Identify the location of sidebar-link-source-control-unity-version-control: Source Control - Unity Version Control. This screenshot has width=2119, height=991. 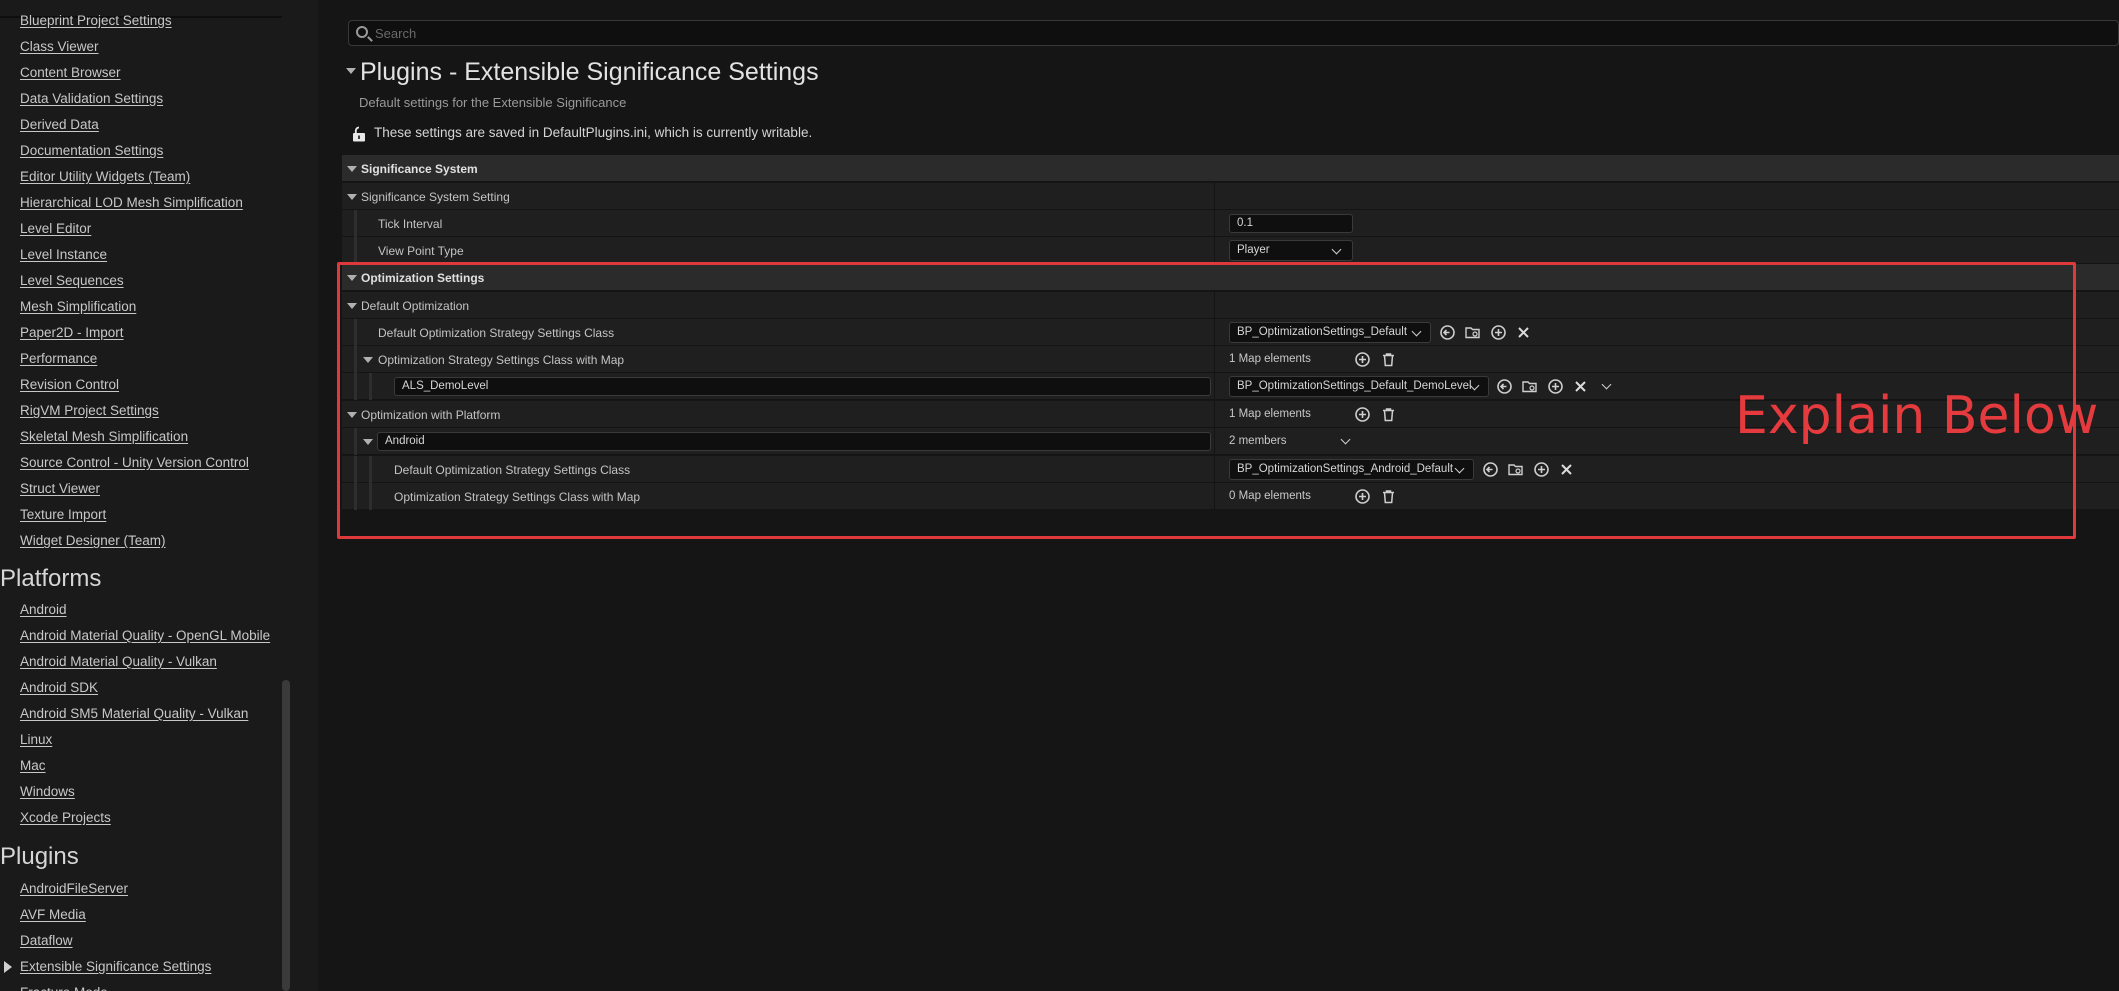
(134, 462).